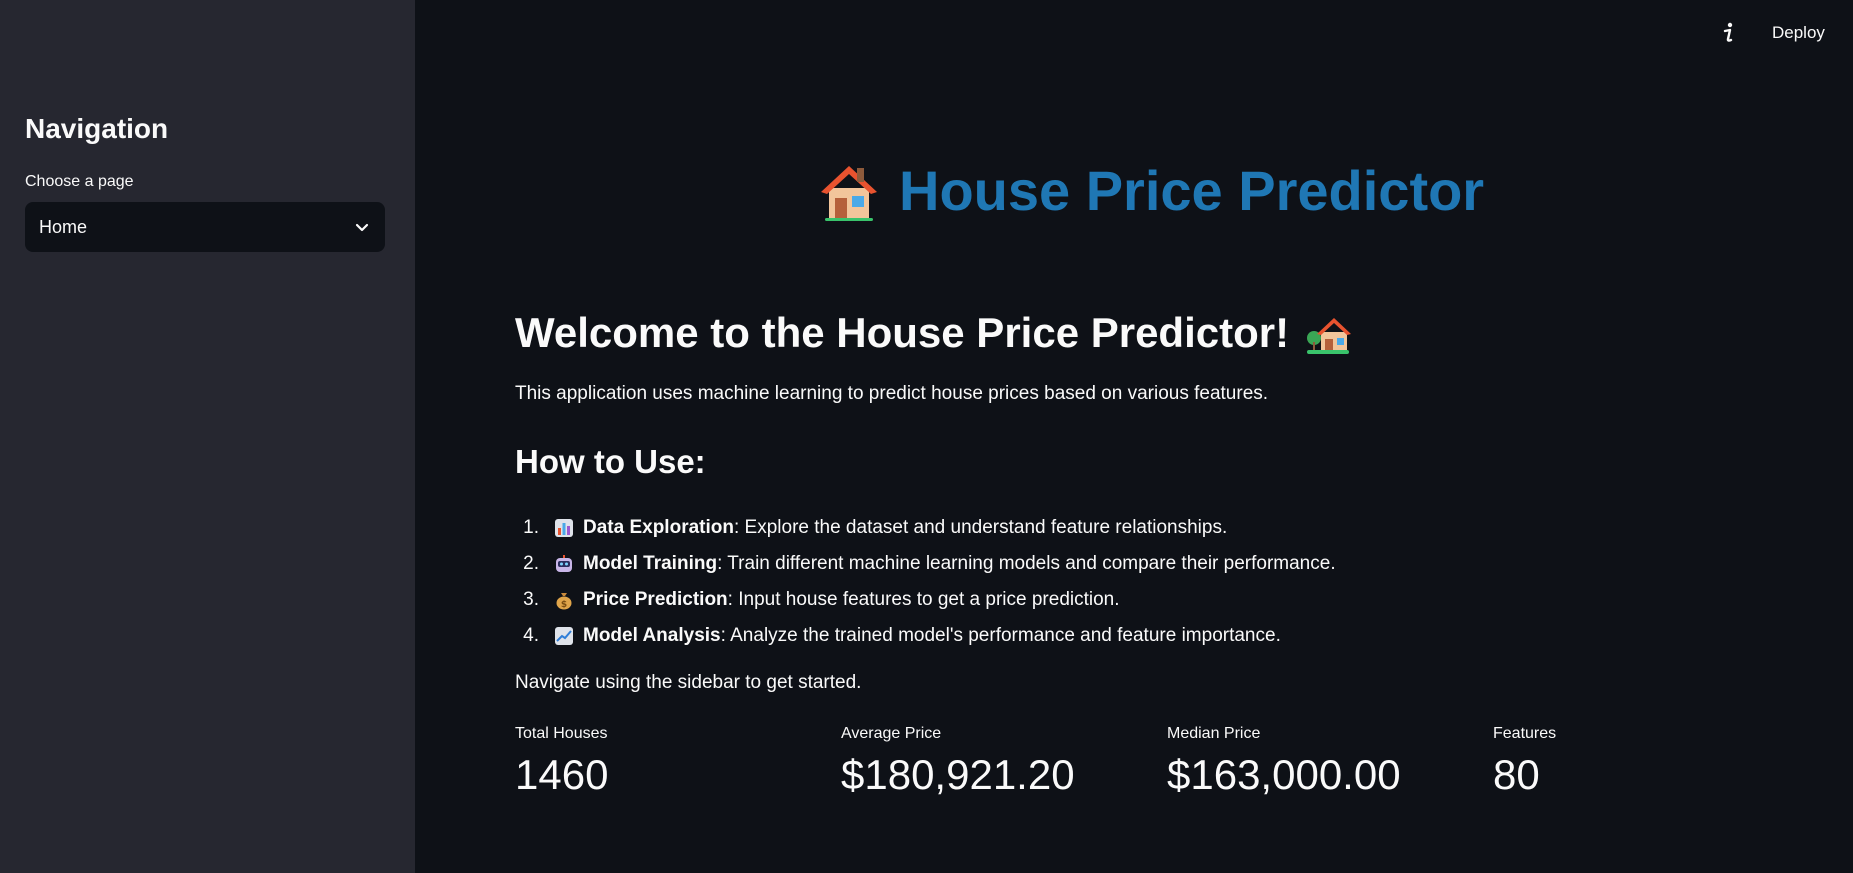 This screenshot has height=873, width=1853. What do you see at coordinates (79, 181) in the screenshot?
I see `page-select-label: Choose a page` at bounding box center [79, 181].